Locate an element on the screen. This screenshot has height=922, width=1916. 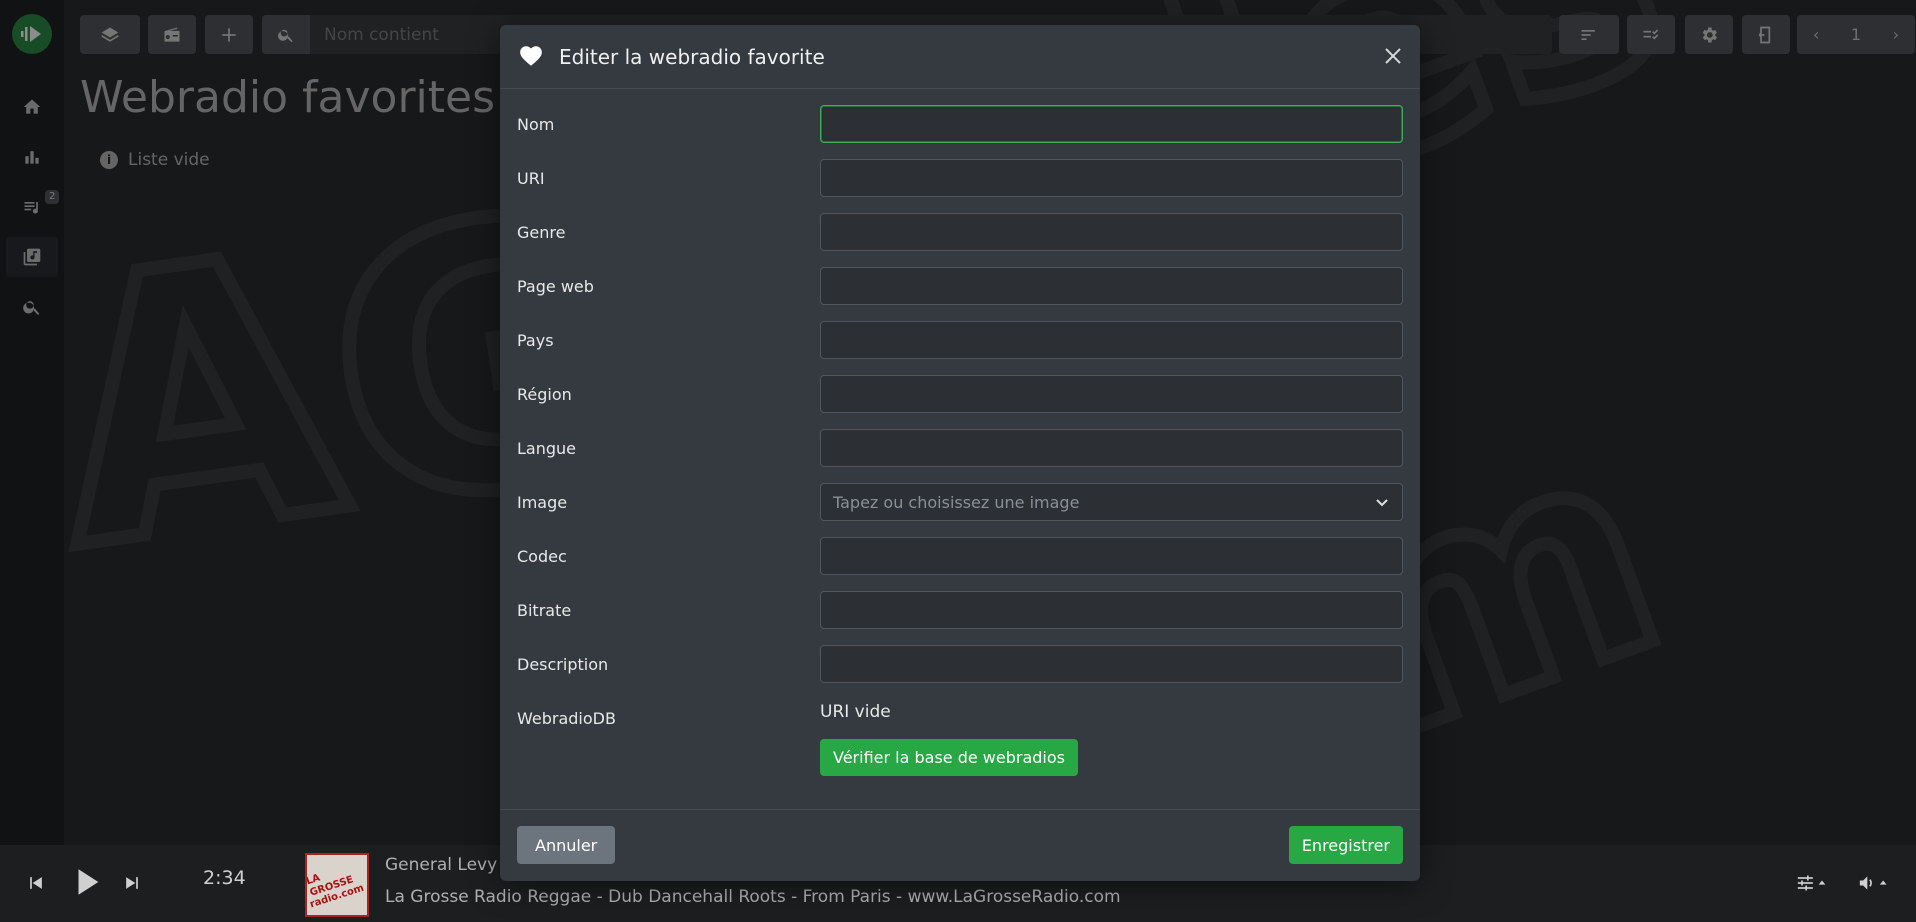
dialog-header: Editer la webradio favorite is located at coordinates (960, 57).